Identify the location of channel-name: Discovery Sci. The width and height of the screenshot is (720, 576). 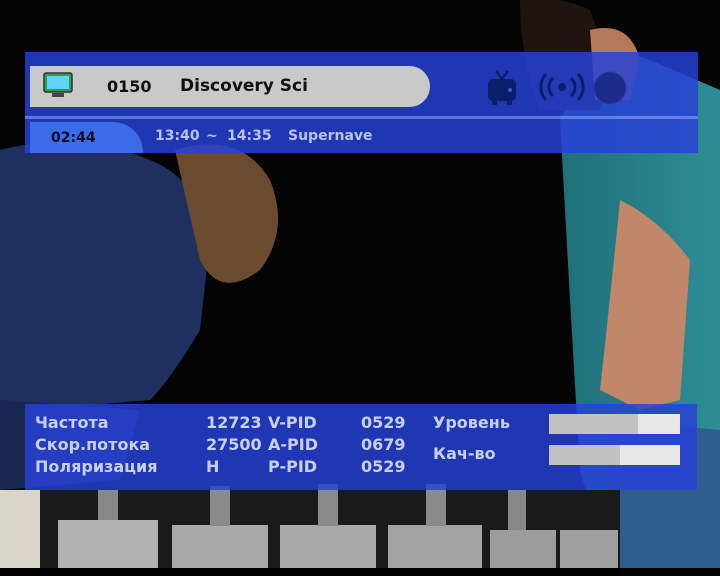
(244, 86).